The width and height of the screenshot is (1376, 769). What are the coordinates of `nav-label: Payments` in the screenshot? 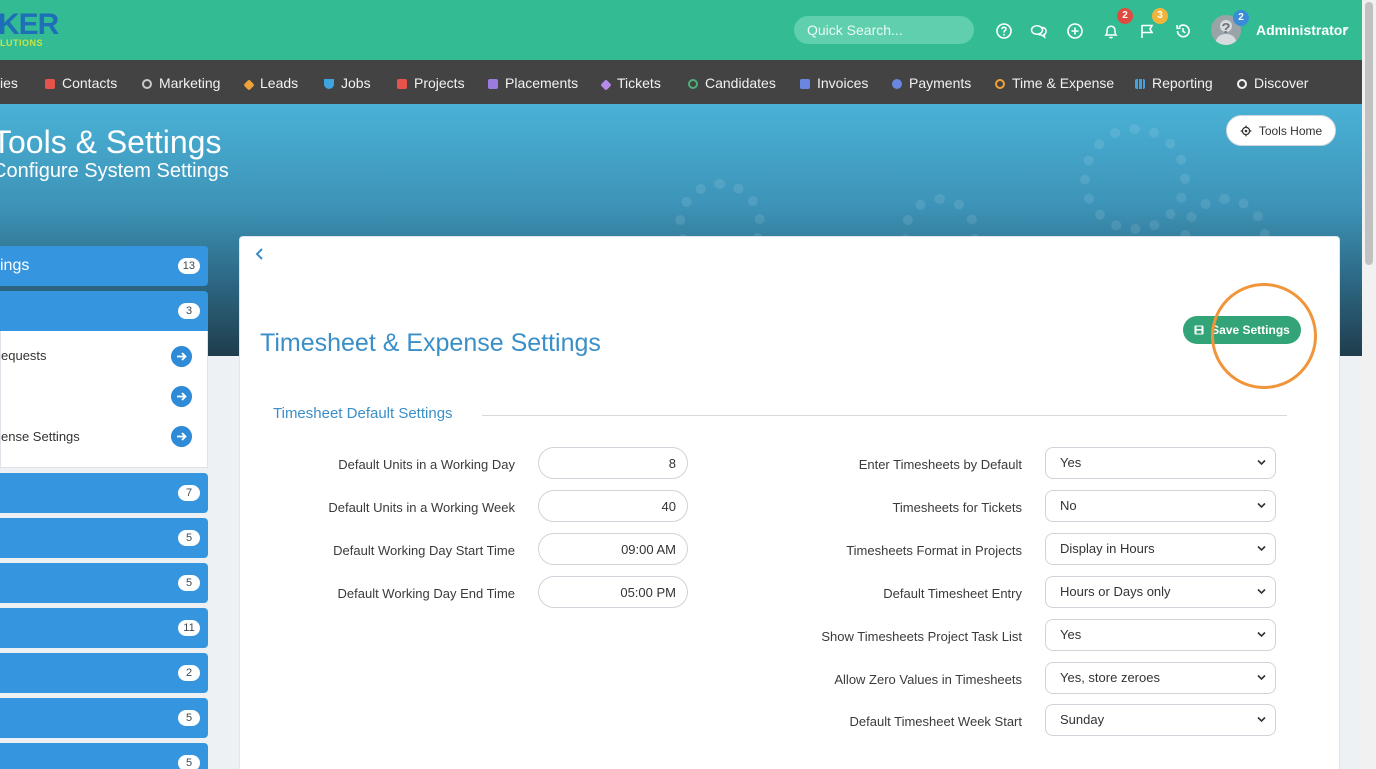 It's located at (940, 83).